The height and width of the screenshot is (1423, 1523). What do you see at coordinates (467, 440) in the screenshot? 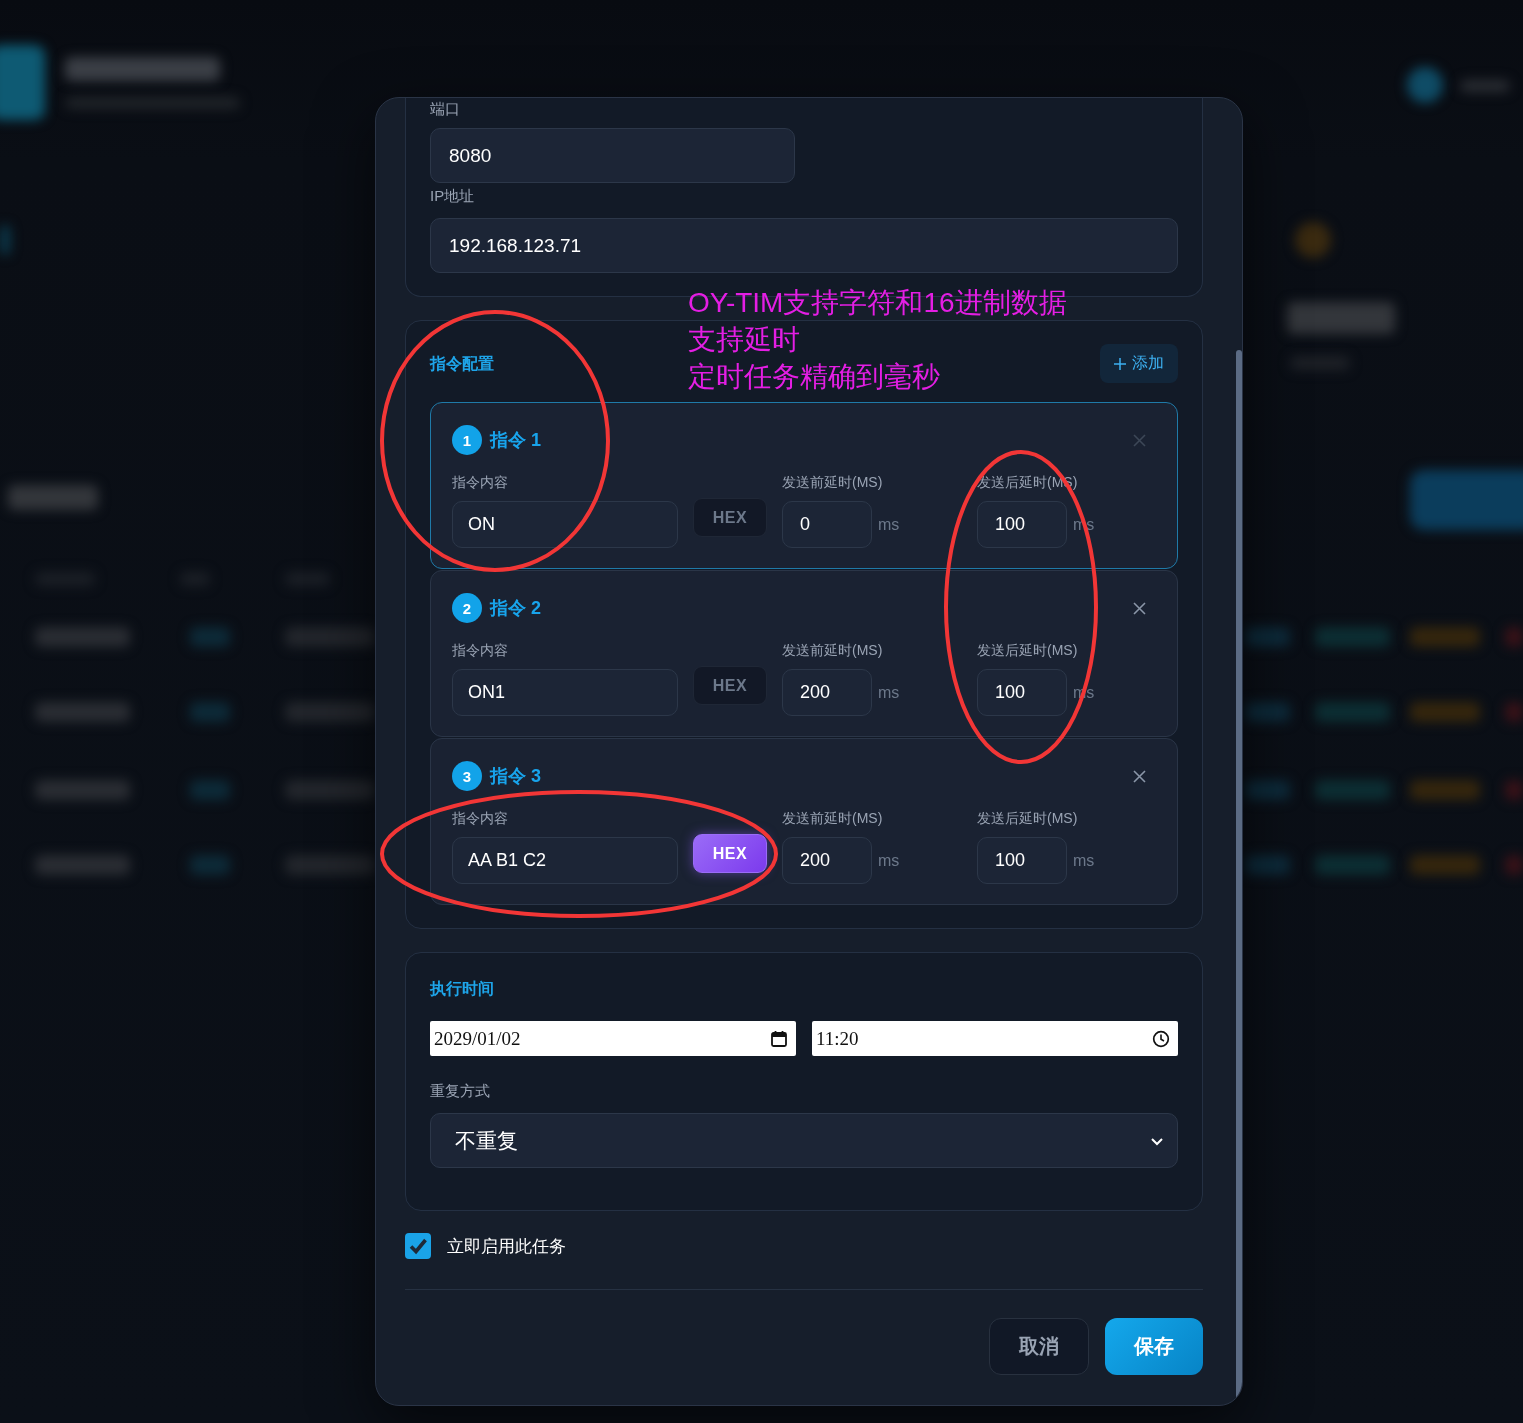
I see `step-number-badge: 1` at bounding box center [467, 440].